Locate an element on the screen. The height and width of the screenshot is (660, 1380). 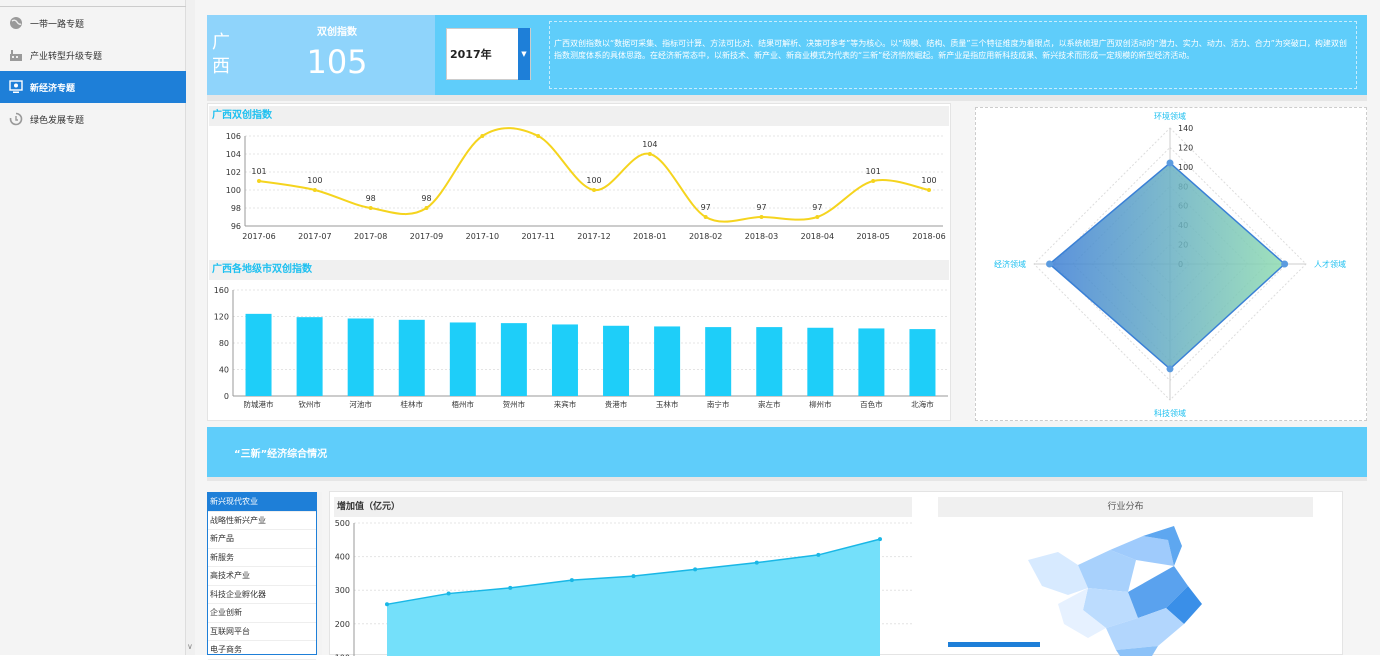
bar-x-tick-label: 南宁市 is located at coordinates (718, 404).